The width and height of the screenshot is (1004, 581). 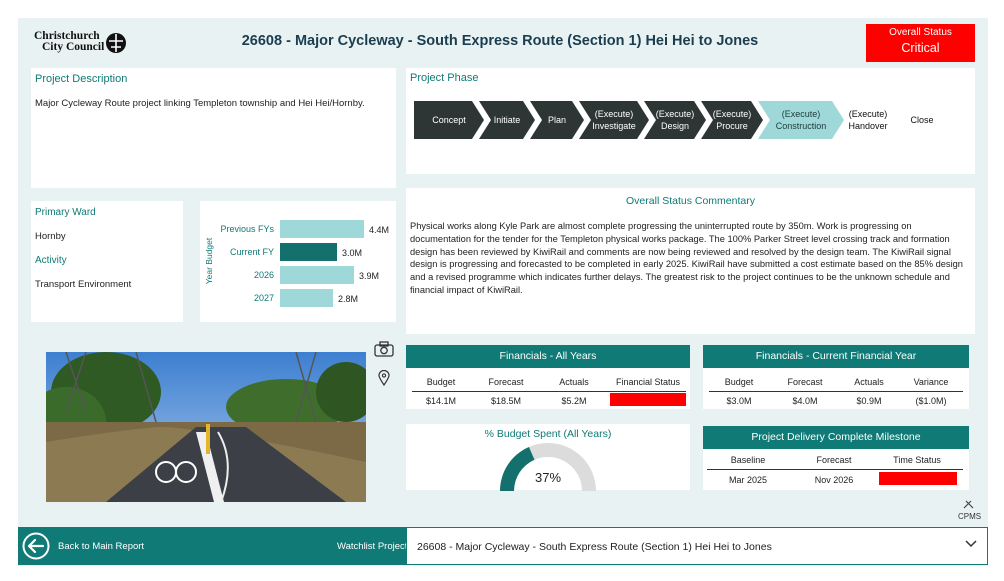 I want to click on fin-cur-forecast: $4.0M, so click(x=805, y=401).